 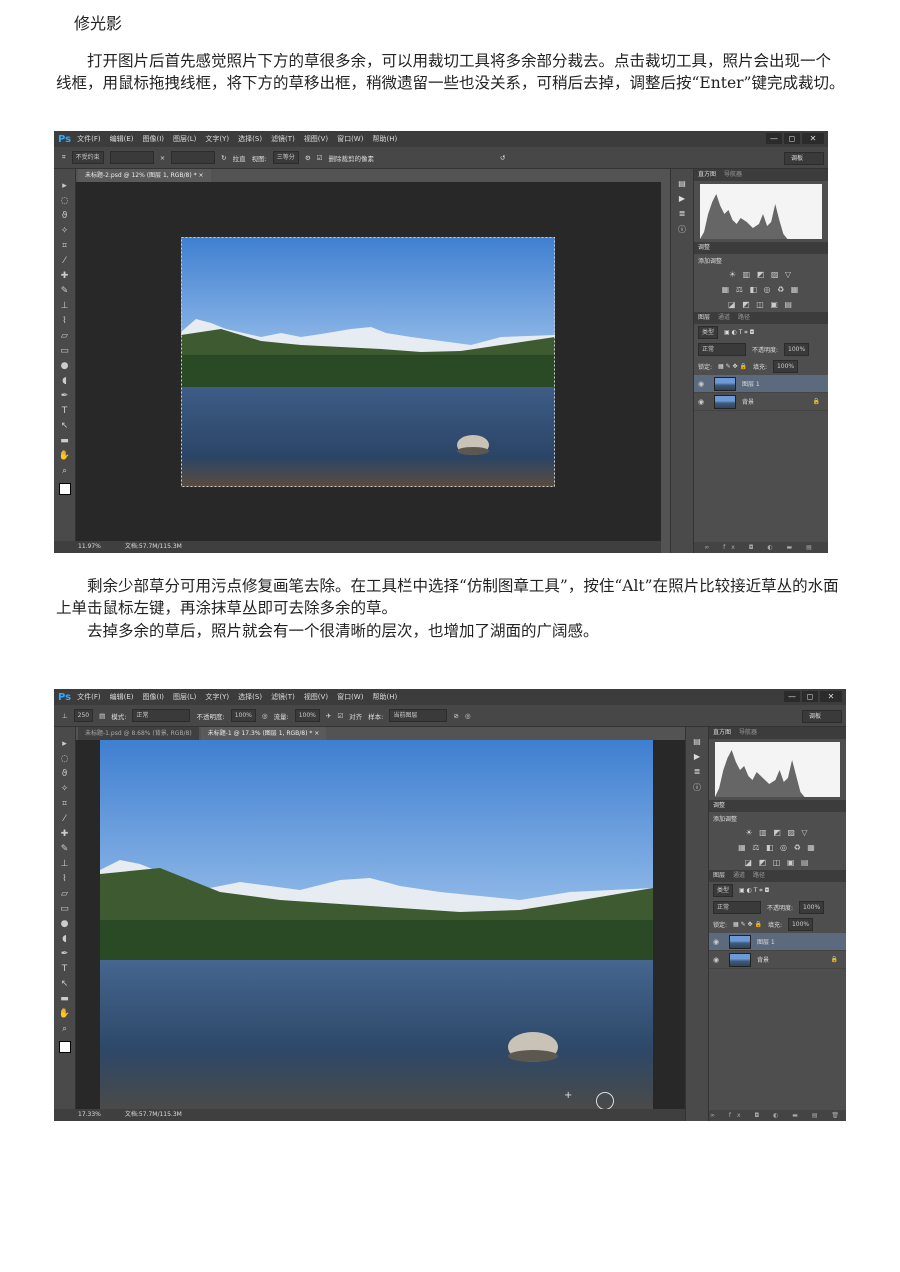 I want to click on menu-item-edit: 编辑(E), so click(x=122, y=697).